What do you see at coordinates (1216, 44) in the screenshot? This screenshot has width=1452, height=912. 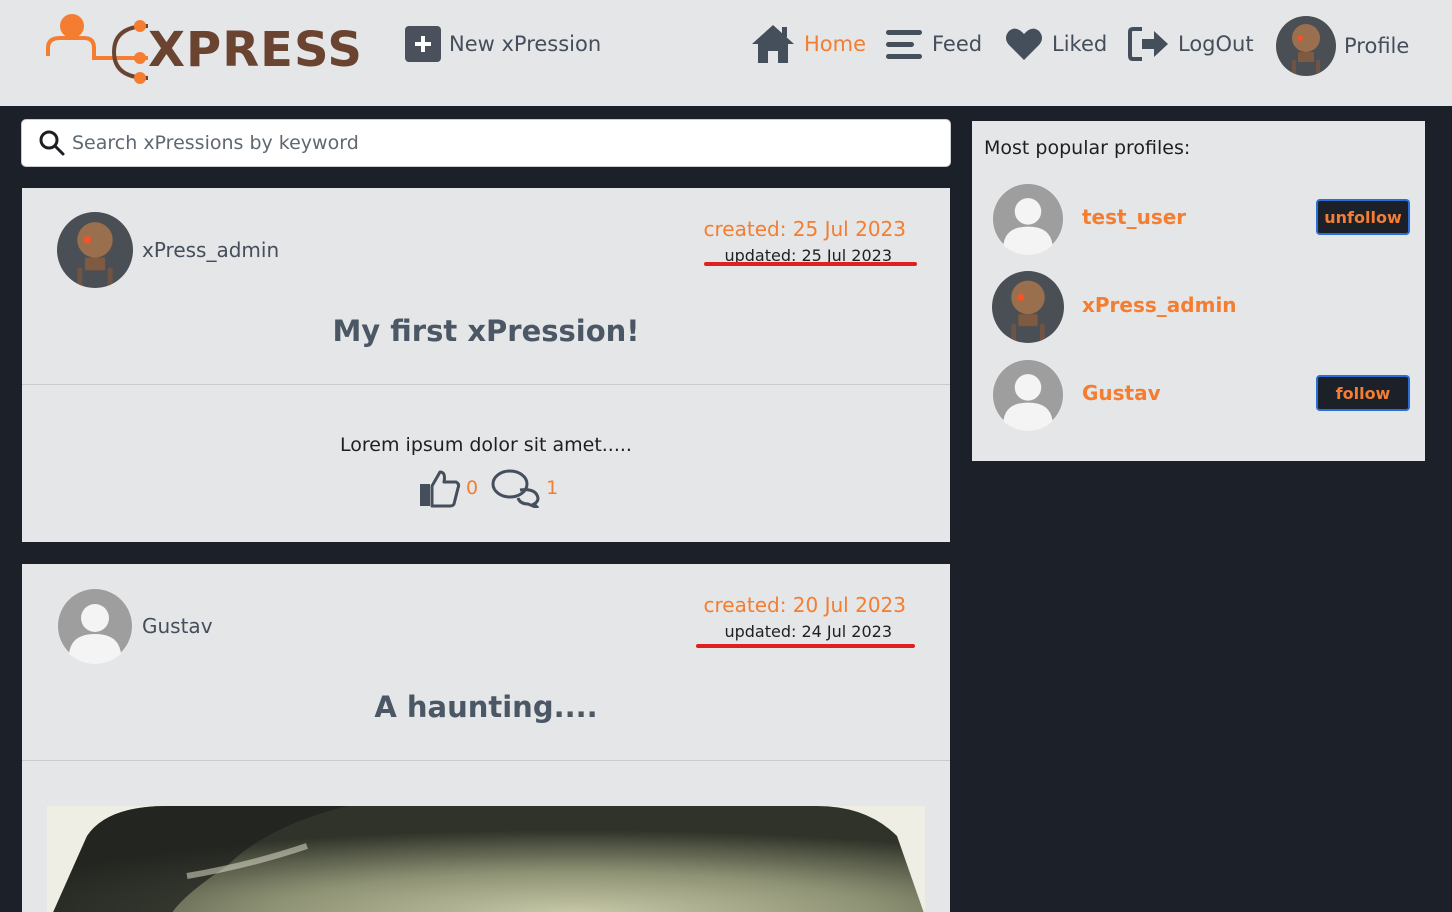 I see `nav-logout-label: LogOut` at bounding box center [1216, 44].